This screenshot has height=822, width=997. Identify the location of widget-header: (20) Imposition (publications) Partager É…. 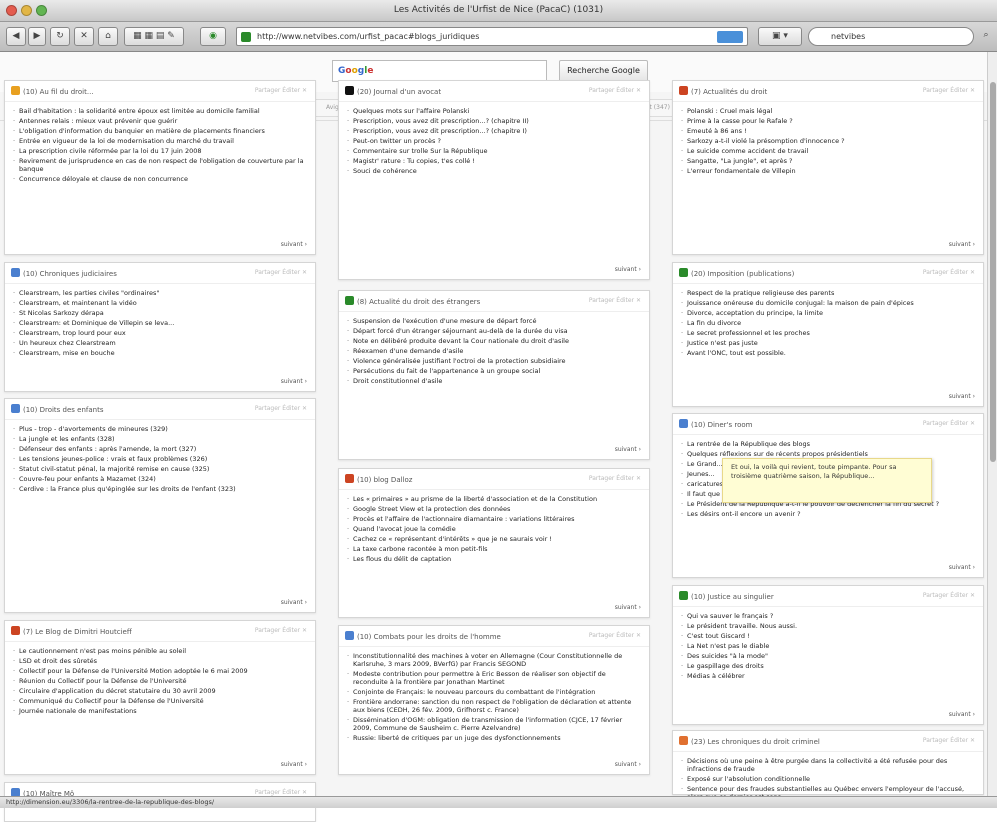
(828, 273).